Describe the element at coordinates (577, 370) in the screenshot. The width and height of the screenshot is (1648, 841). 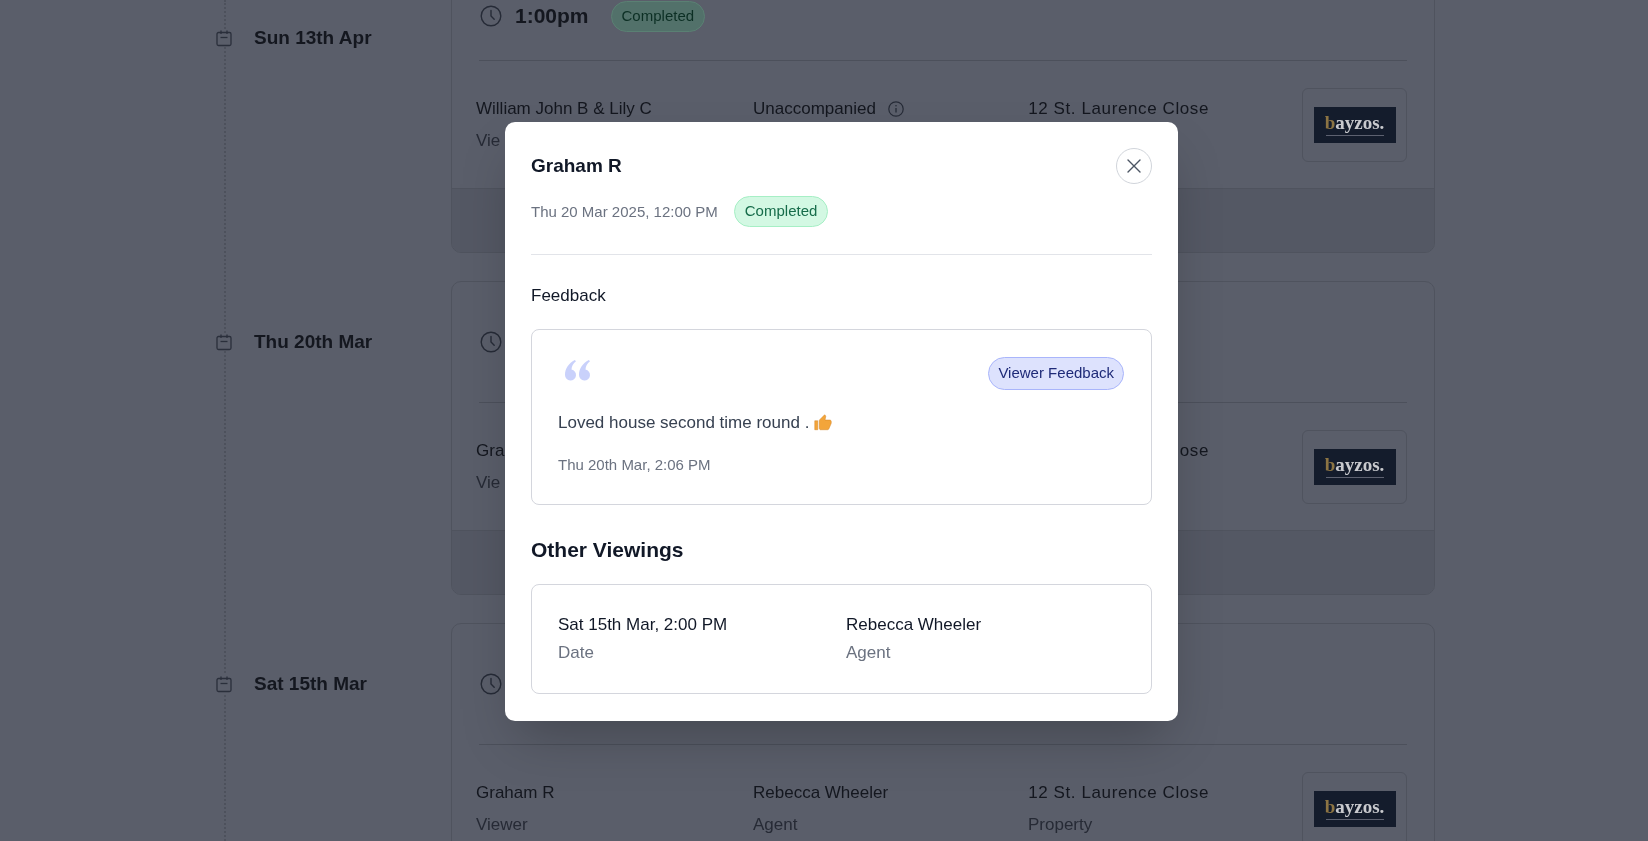
I see `quote-icon` at that location.